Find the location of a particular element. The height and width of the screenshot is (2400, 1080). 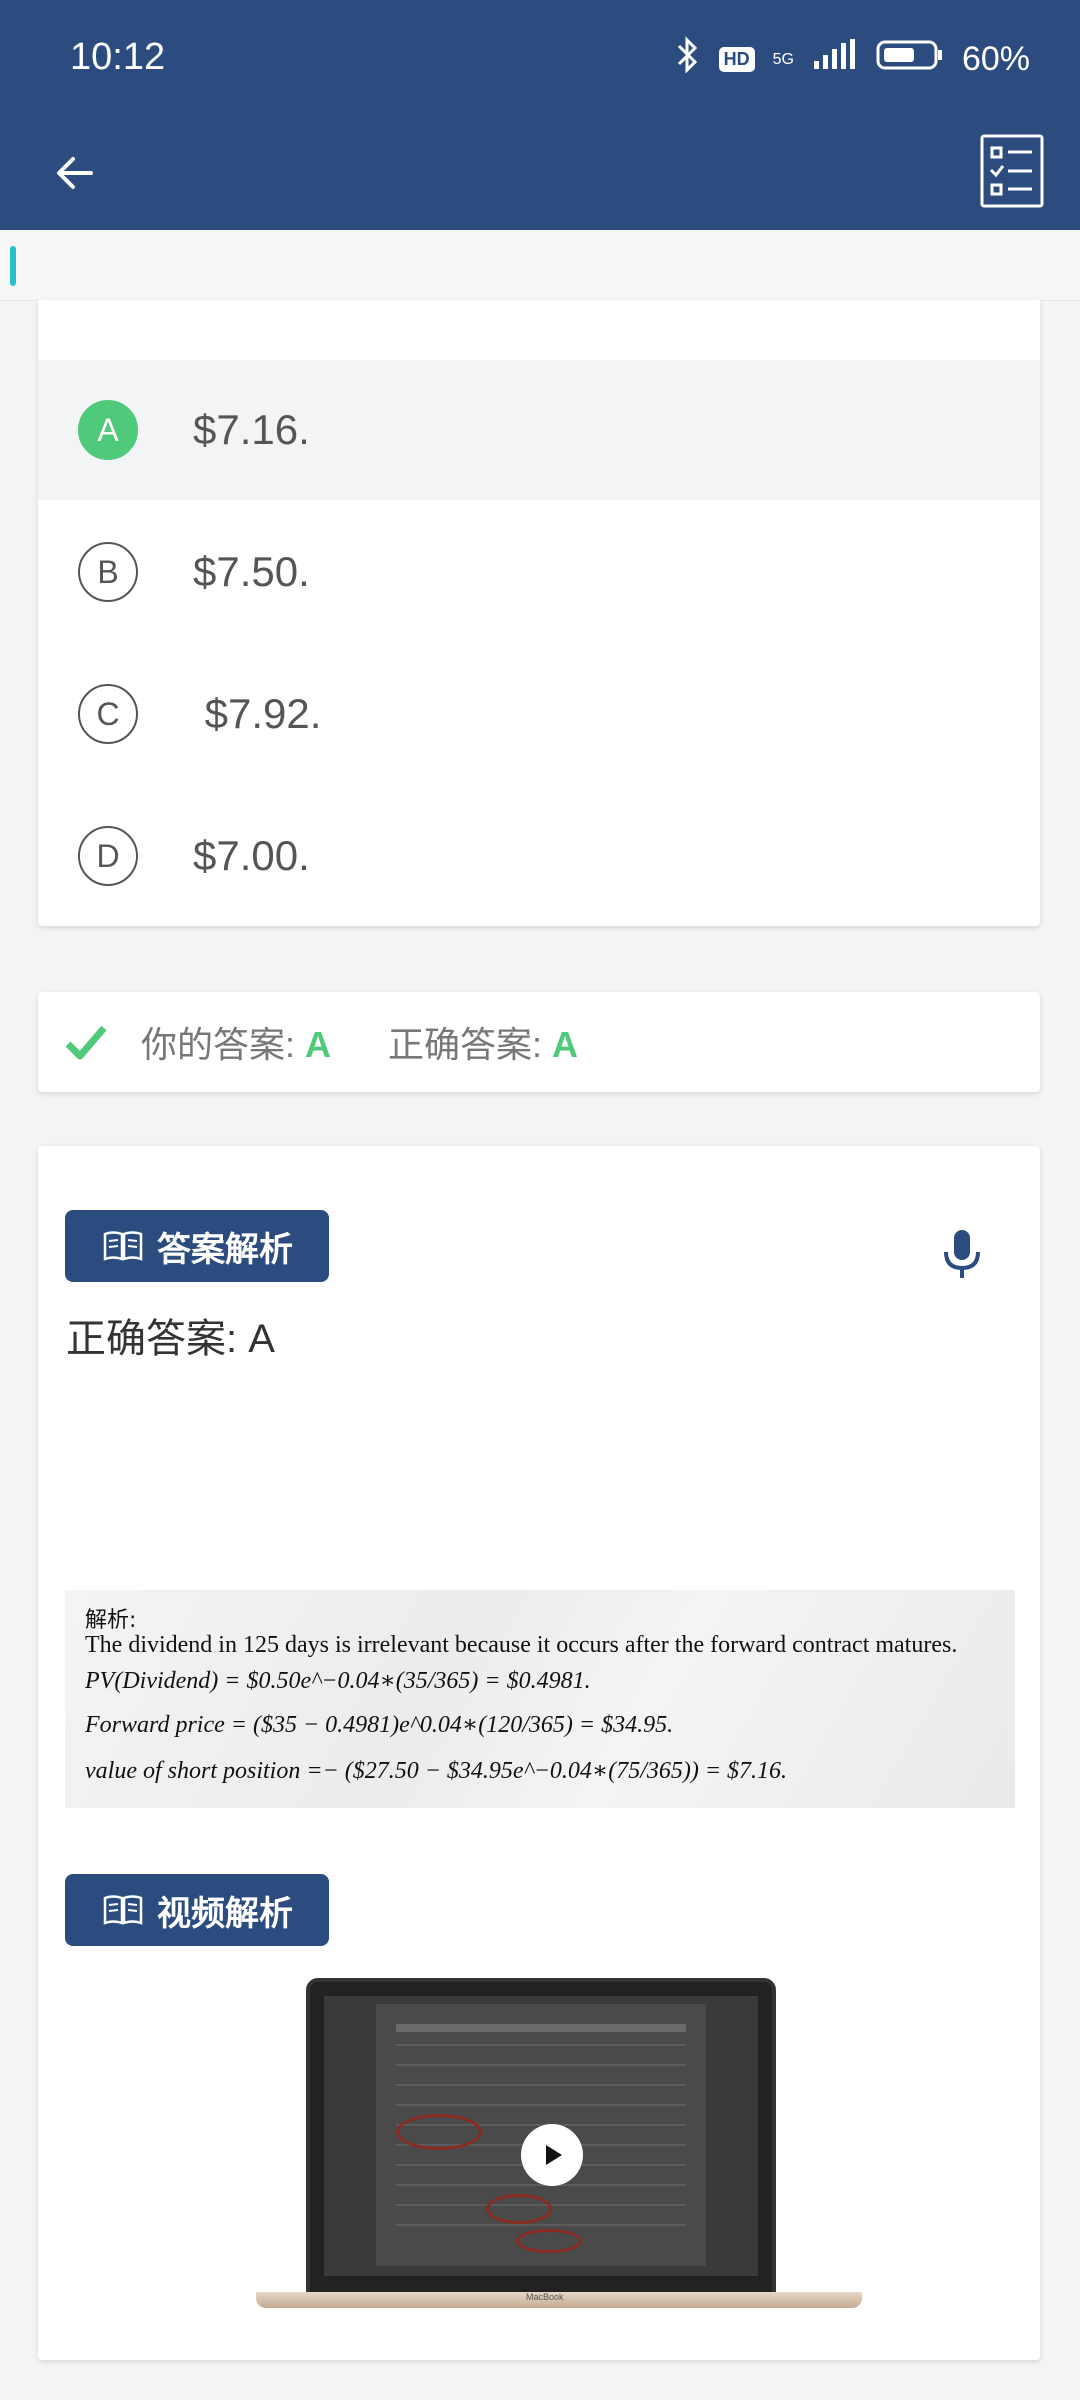

laptop-screen is located at coordinates (541, 2137).